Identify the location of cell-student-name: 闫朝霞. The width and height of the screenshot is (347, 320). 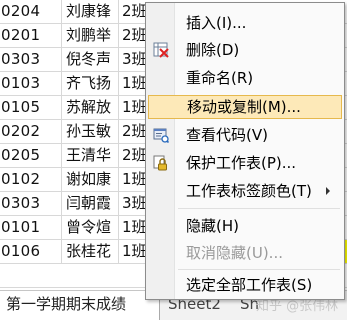
(90, 203).